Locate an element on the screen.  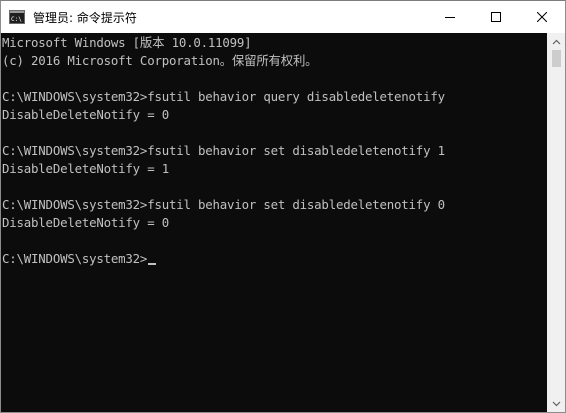
scroll-down-arrow-icon is located at coordinates (556, 403).